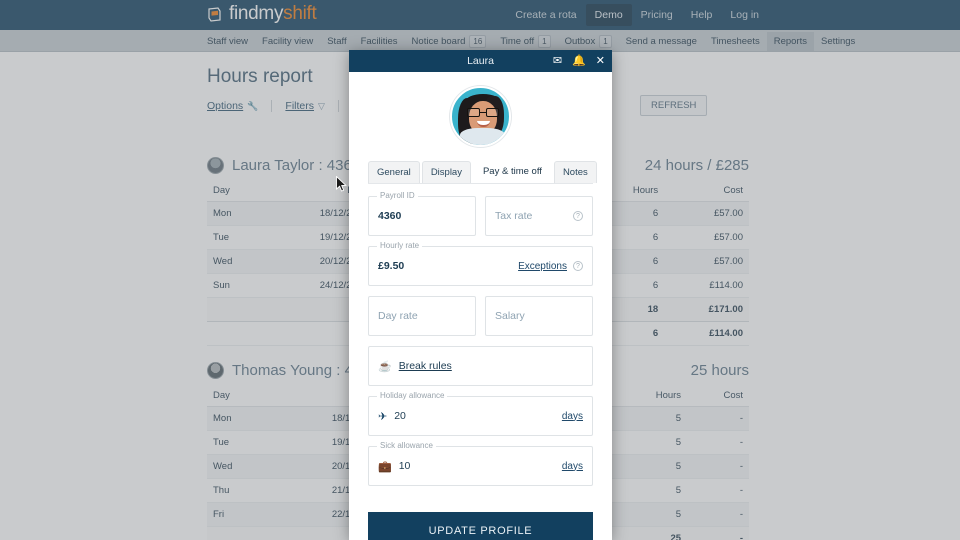 The height and width of the screenshot is (540, 960). Describe the element at coordinates (480, 263) in the screenshot. I see `hourly-rate-field: Hourly rate £9.50 Exceptions ?` at that location.